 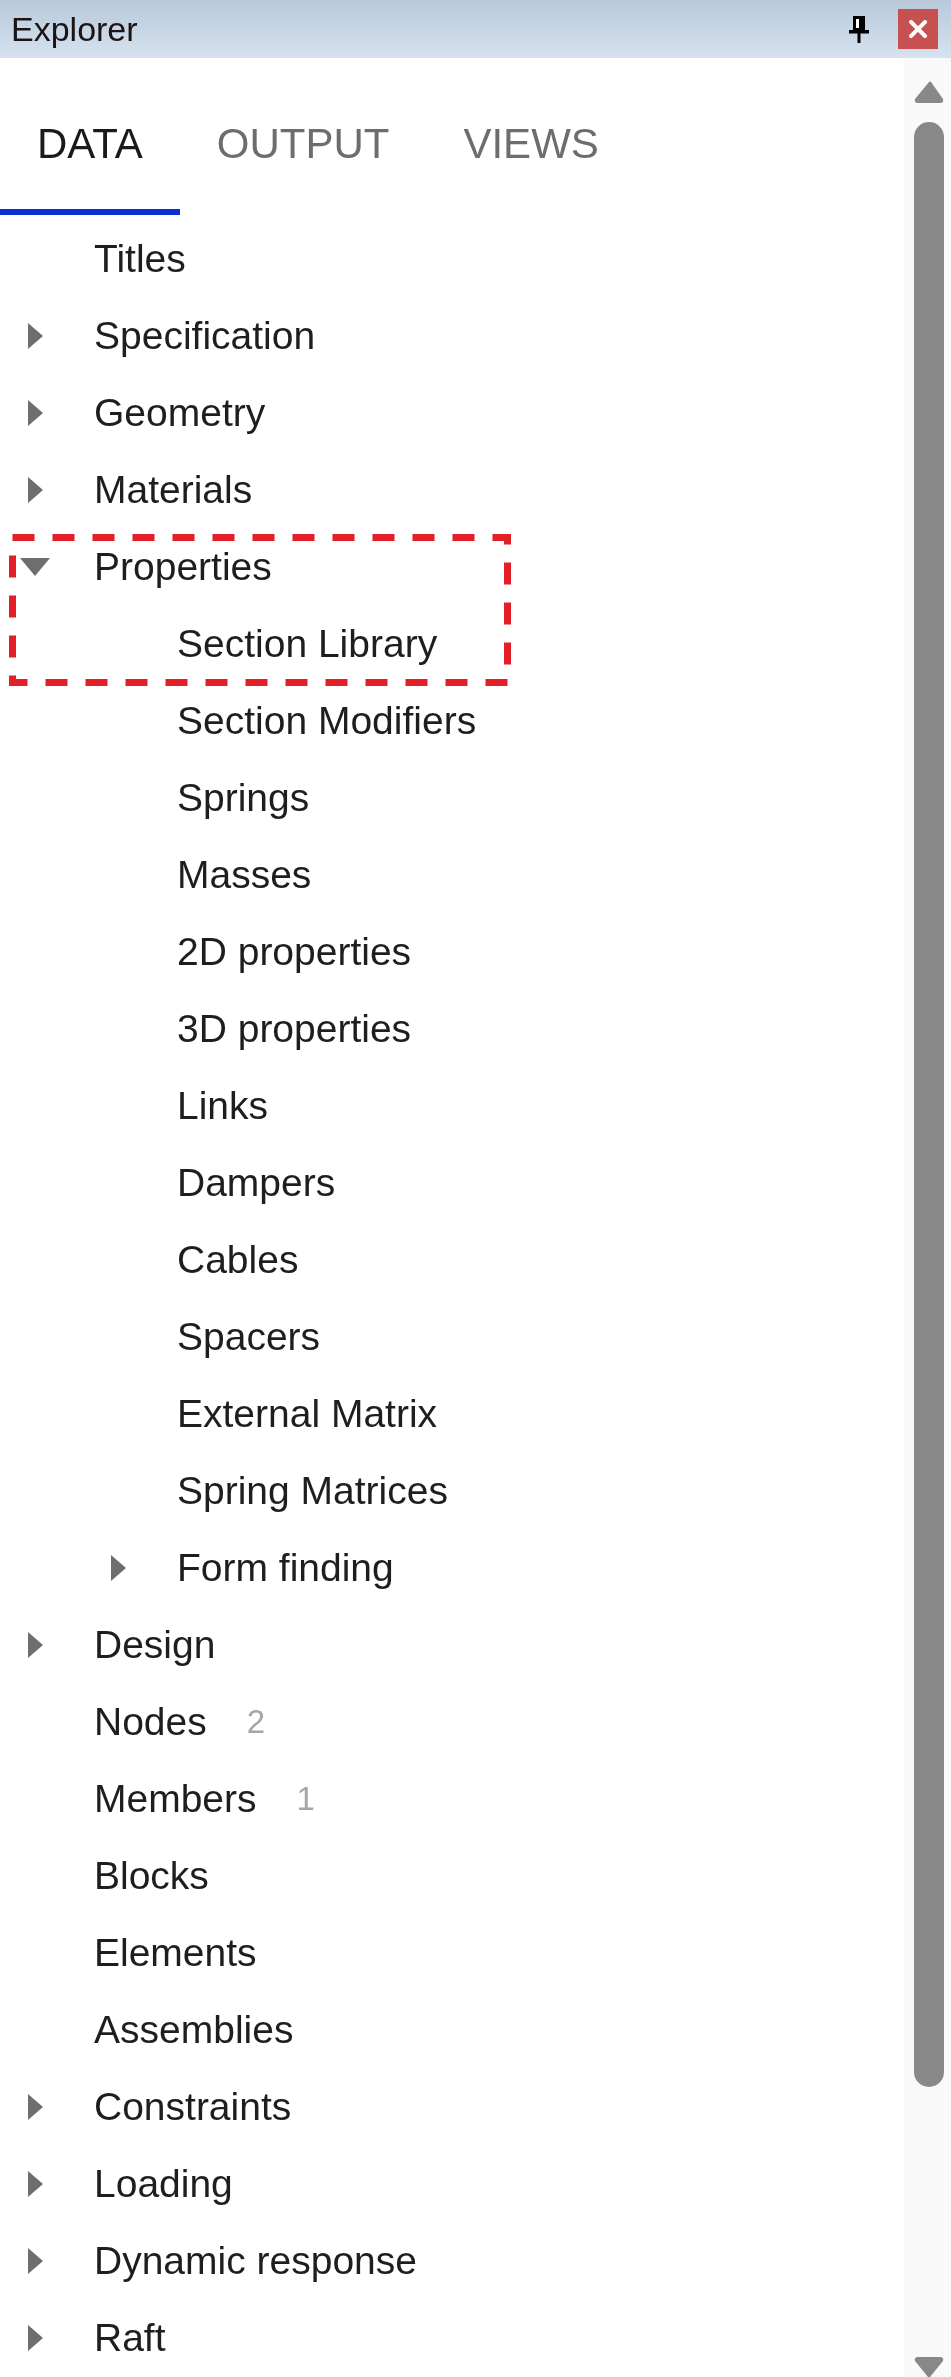 What do you see at coordinates (140, 258) in the screenshot?
I see `tree-item: Titles` at bounding box center [140, 258].